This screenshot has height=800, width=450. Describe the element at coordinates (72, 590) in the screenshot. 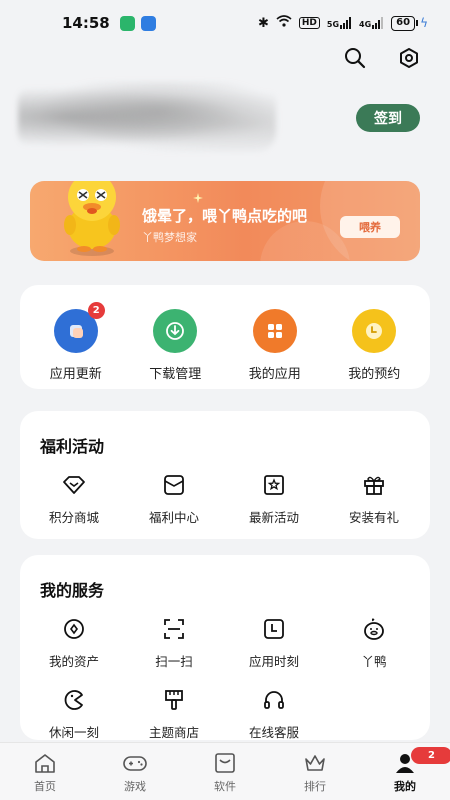

I see `services-title: 我的服务` at that location.